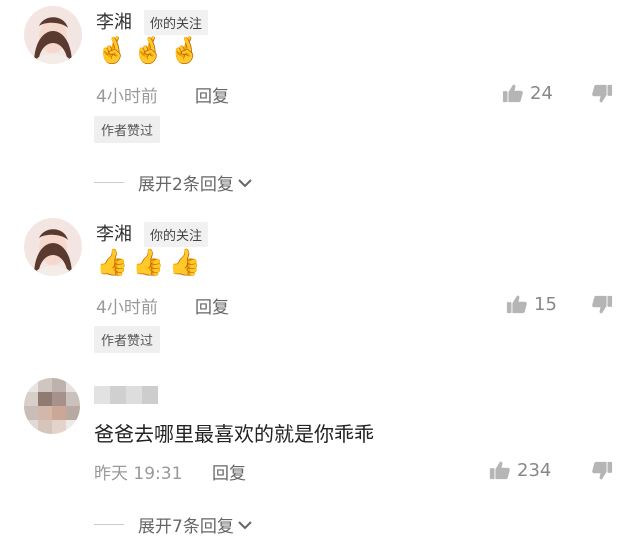 This screenshot has width=640, height=539. Describe the element at coordinates (527, 93) in the screenshot. I see `like-button: 24` at that location.